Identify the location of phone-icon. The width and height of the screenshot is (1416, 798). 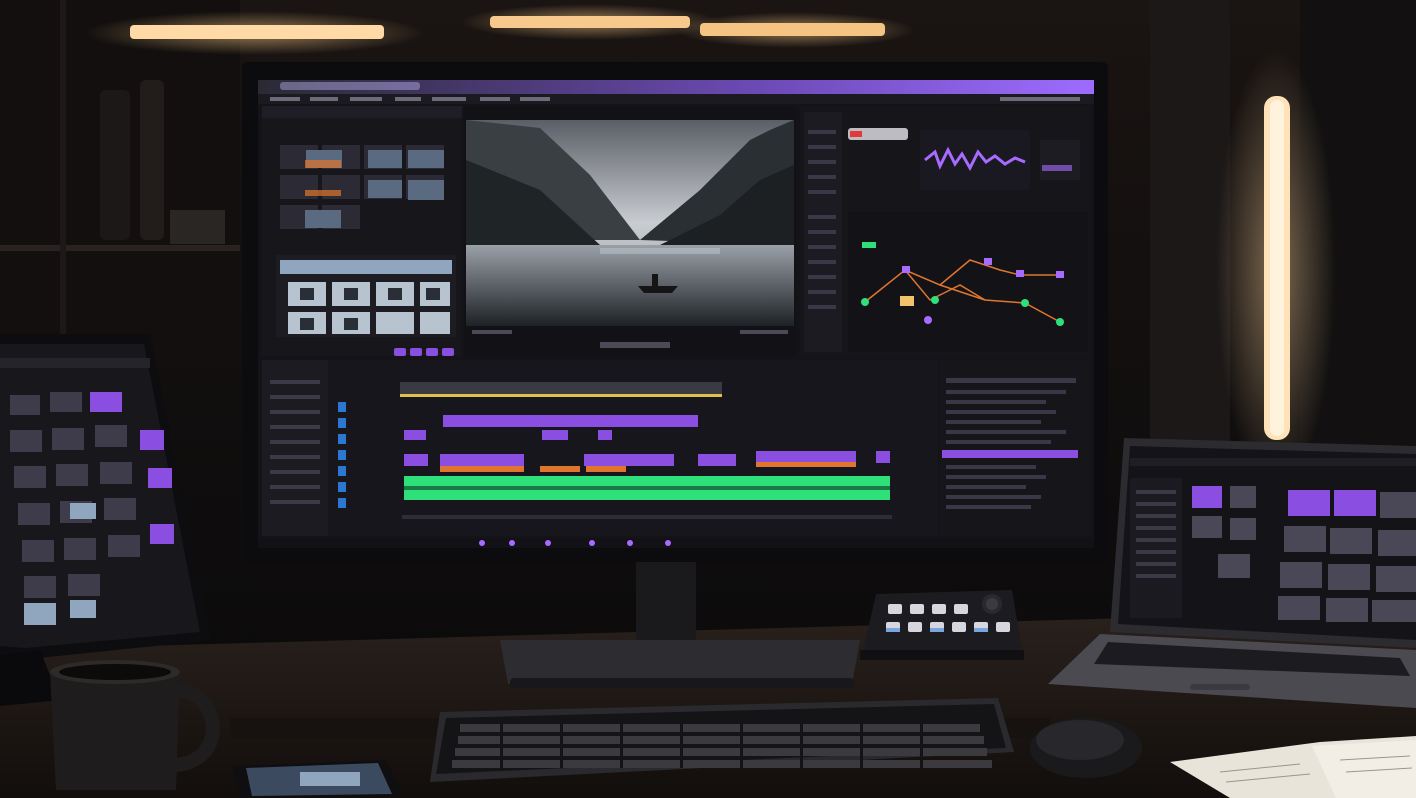
(318, 779).